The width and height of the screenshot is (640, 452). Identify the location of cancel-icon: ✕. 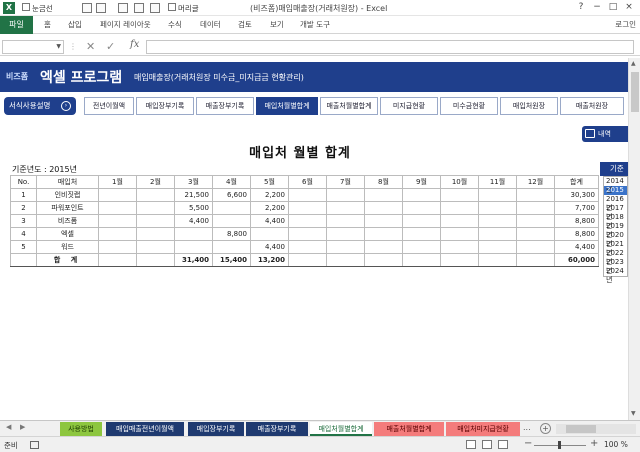
(90, 46).